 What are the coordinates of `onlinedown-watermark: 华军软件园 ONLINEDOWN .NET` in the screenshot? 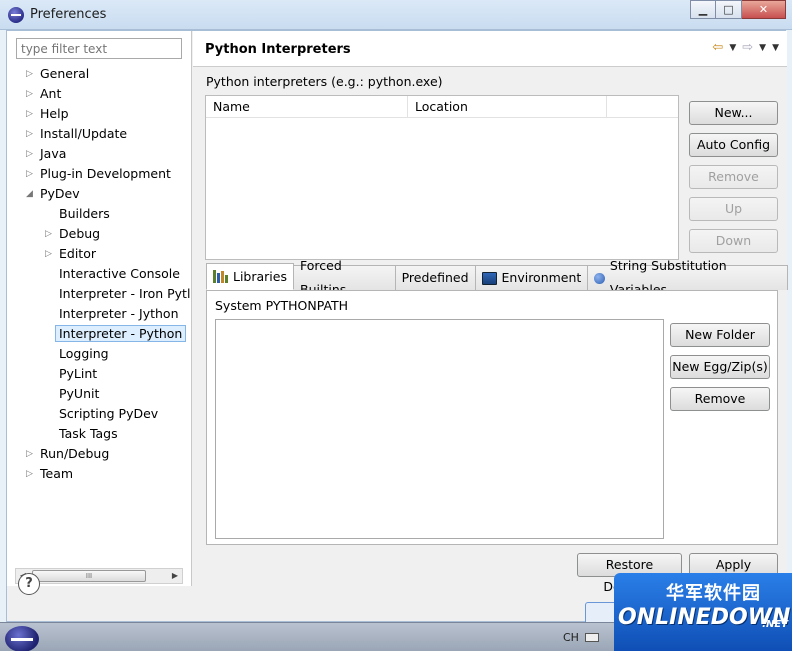 It's located at (703, 612).